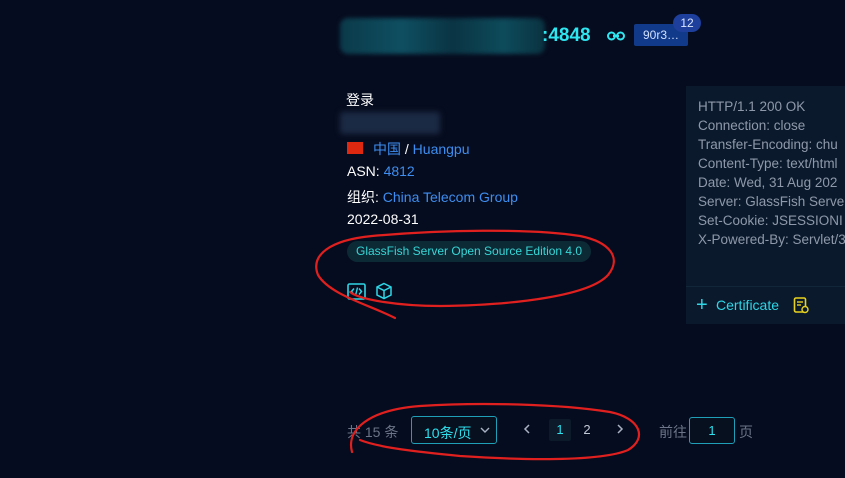  I want to click on total-count: 共 15 条, so click(373, 432).